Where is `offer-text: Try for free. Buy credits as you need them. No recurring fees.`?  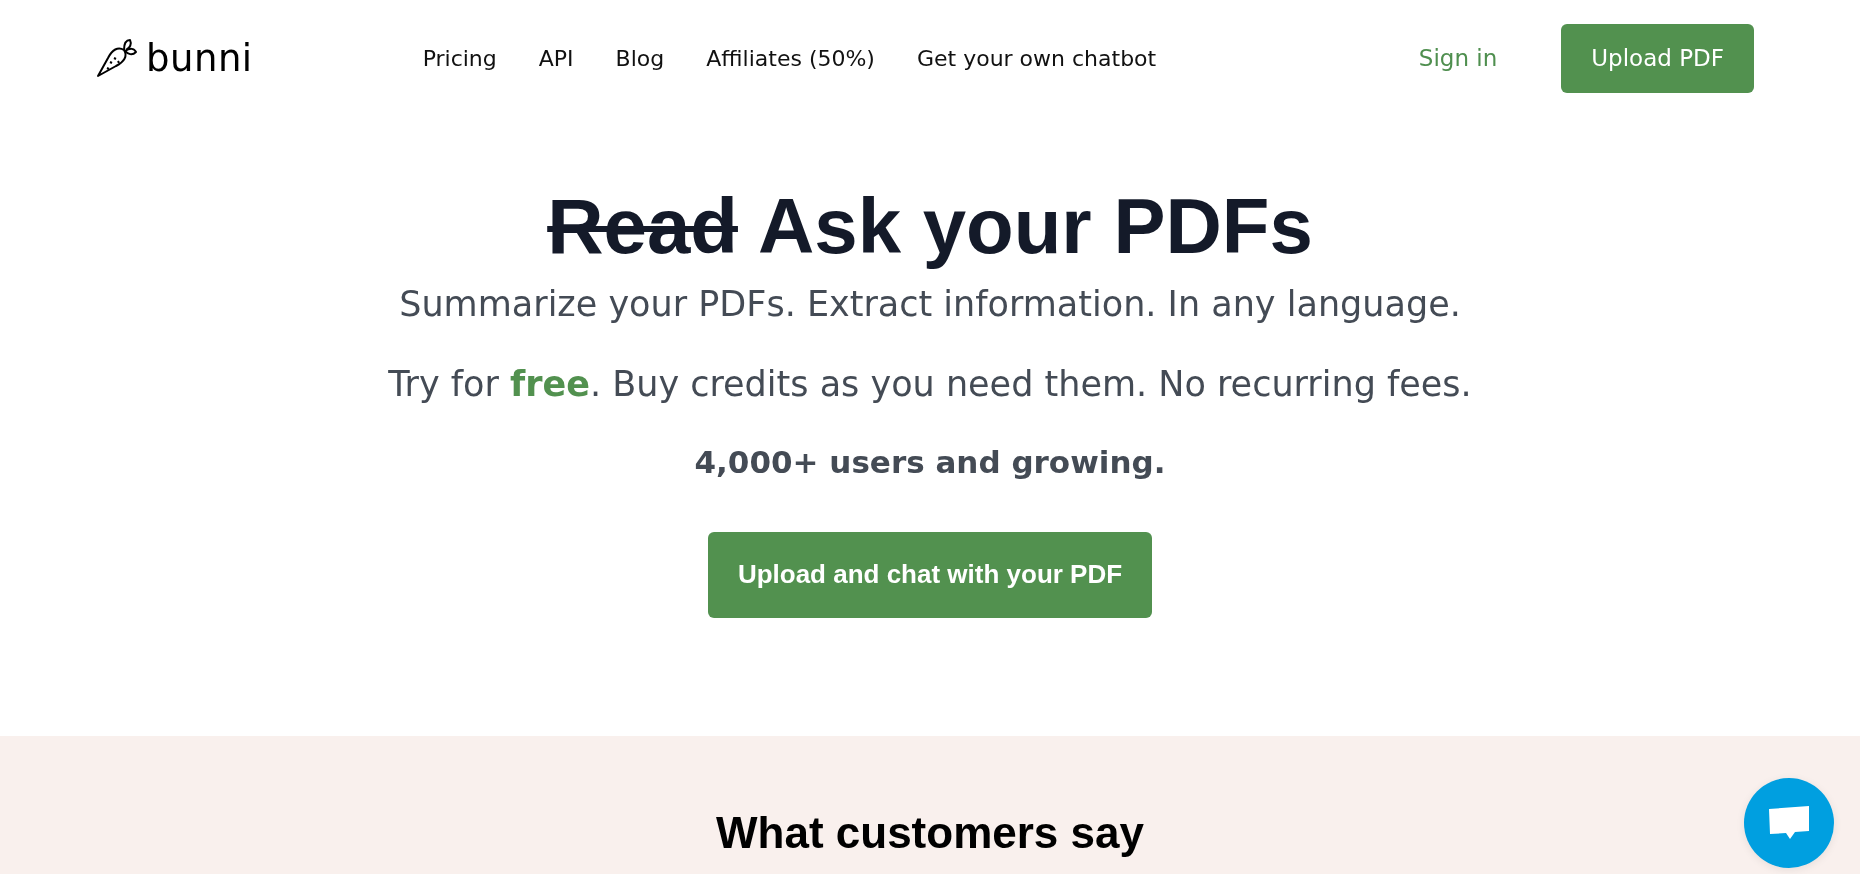
offer-text: Try for free. Buy credits as you need them. No recurring fees. is located at coordinates (930, 383).